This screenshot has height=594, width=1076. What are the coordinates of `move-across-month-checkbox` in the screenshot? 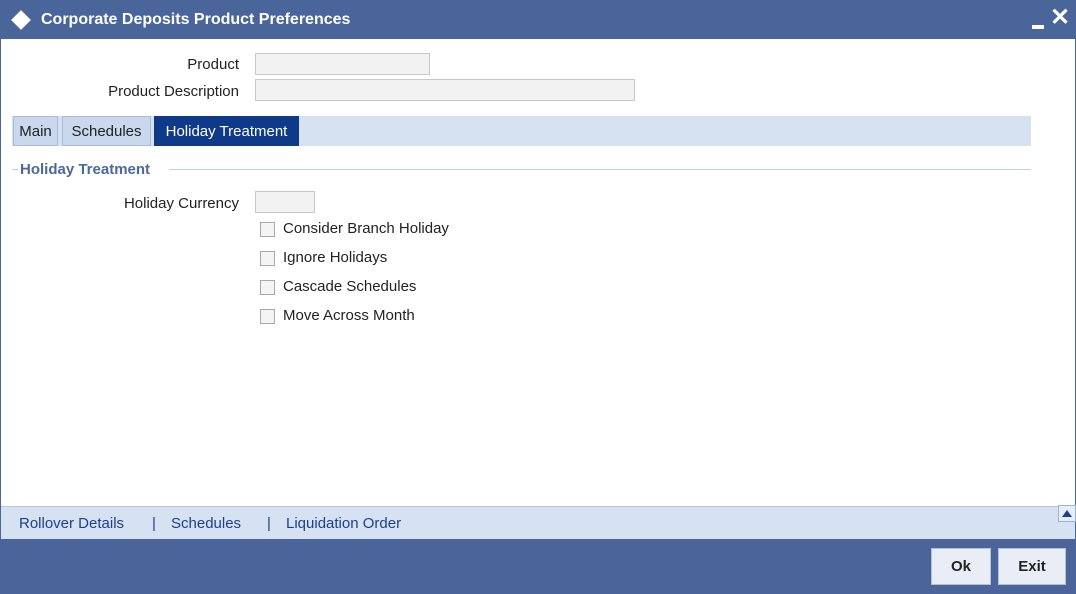 It's located at (267, 316).